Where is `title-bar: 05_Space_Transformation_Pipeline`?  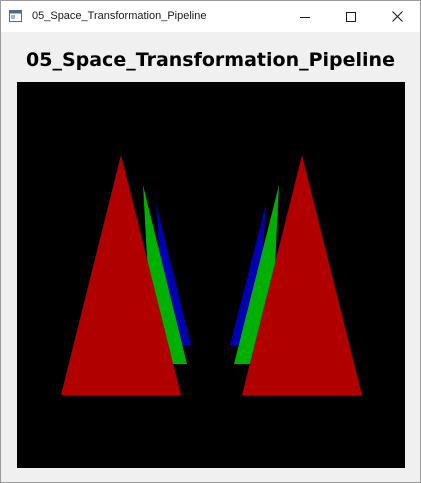
title-bar: 05_Space_Transformation_Pipeline is located at coordinates (210, 16).